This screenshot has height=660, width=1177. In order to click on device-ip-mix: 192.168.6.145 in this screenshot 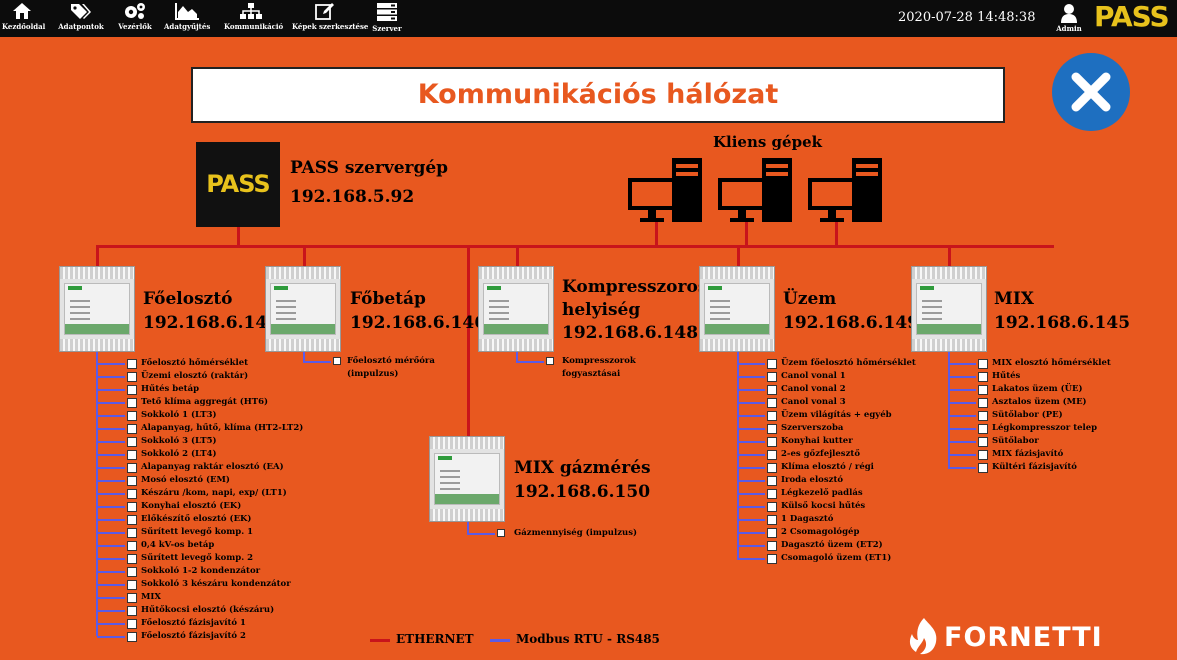, I will do `click(1062, 323)`.